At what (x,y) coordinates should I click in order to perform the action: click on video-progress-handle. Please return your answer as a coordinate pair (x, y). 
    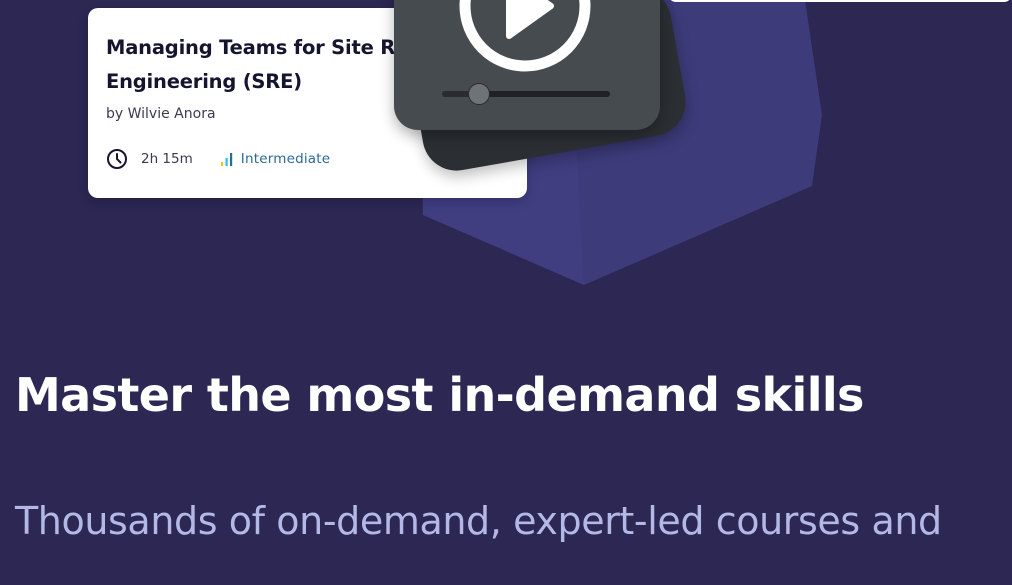
    Looking at the image, I should click on (478, 94).